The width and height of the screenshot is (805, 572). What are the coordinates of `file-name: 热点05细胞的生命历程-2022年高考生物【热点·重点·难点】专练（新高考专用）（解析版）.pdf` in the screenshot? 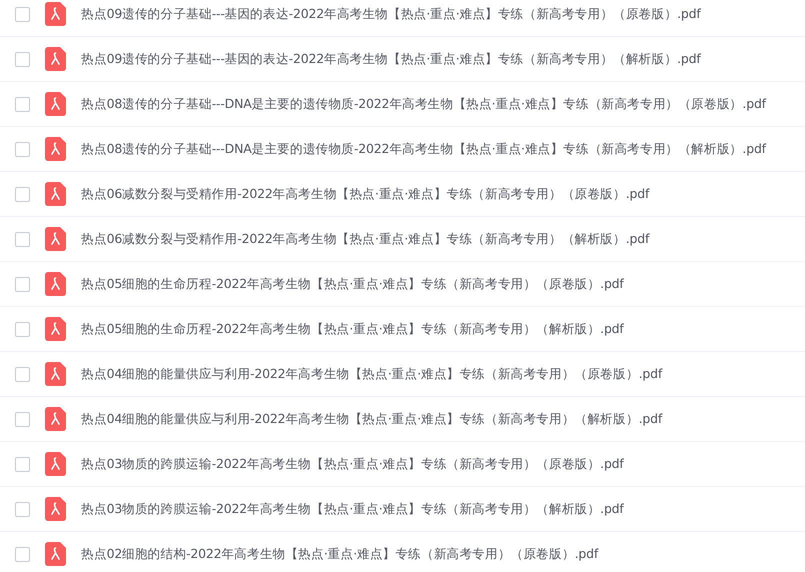 It's located at (352, 329).